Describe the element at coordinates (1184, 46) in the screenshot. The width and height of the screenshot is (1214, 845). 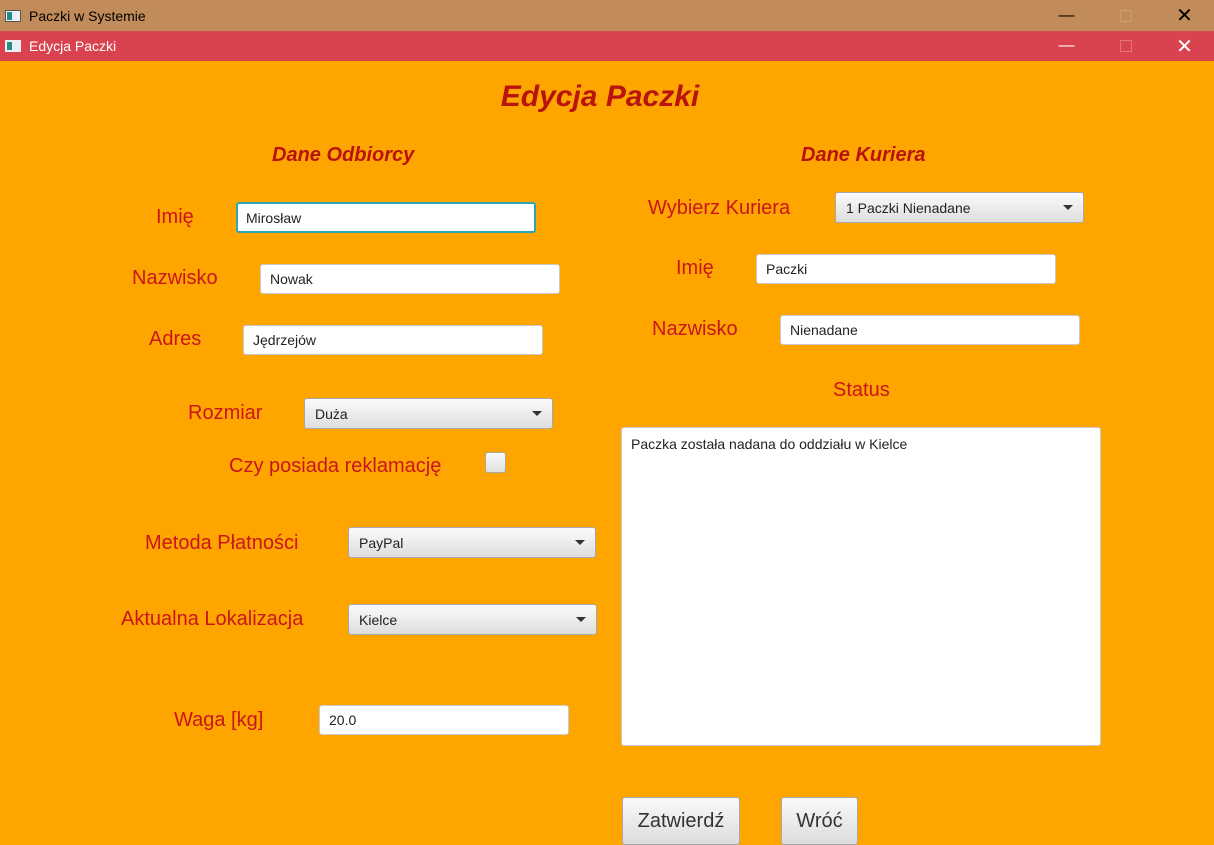
I see `inner-close-button: ✕` at that location.